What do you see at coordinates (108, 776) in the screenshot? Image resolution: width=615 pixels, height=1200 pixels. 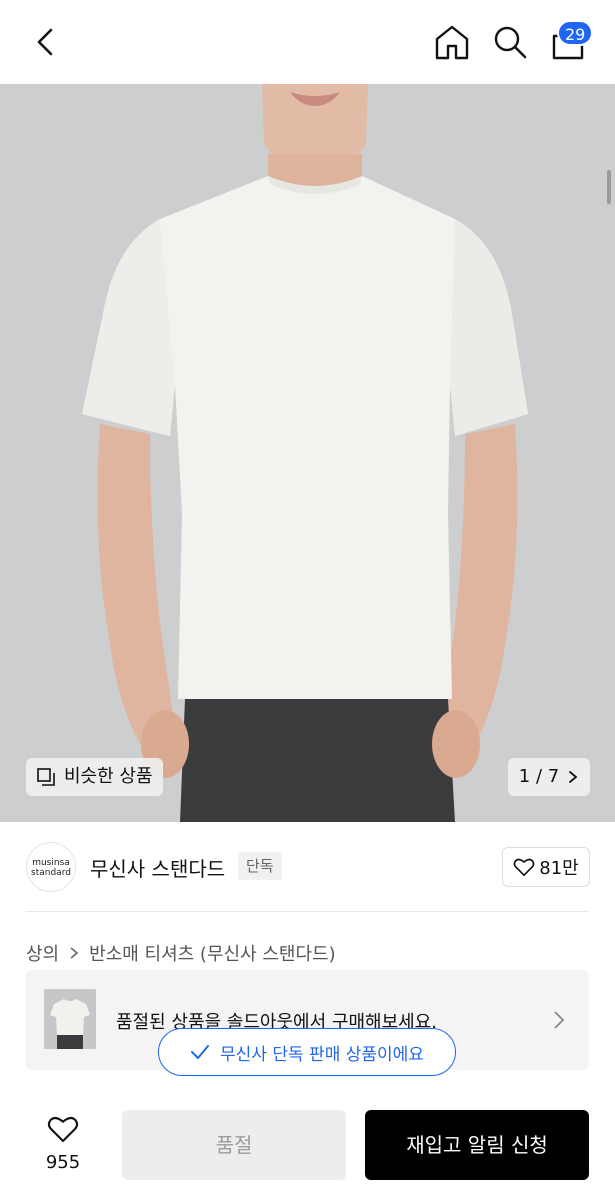 I see `similar-products-label: 비슷한 상품` at bounding box center [108, 776].